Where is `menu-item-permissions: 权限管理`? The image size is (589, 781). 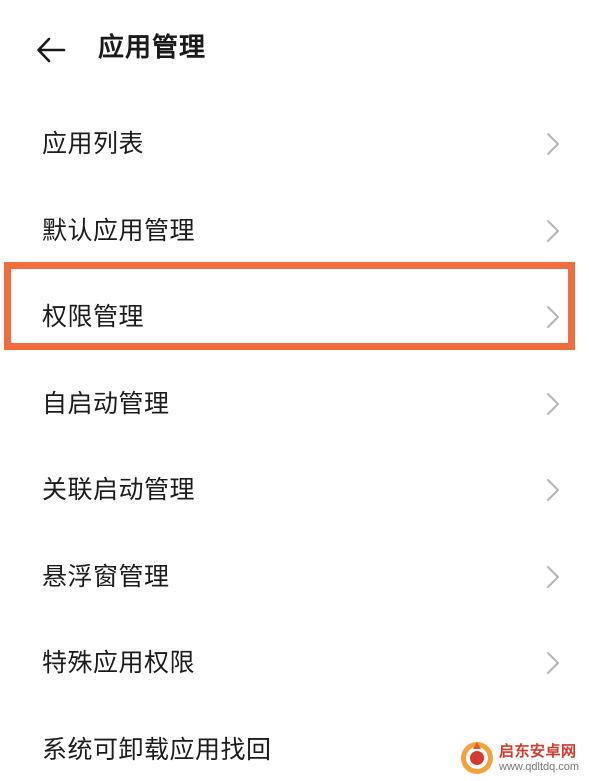 menu-item-permissions: 权限管理 is located at coordinates (294, 317).